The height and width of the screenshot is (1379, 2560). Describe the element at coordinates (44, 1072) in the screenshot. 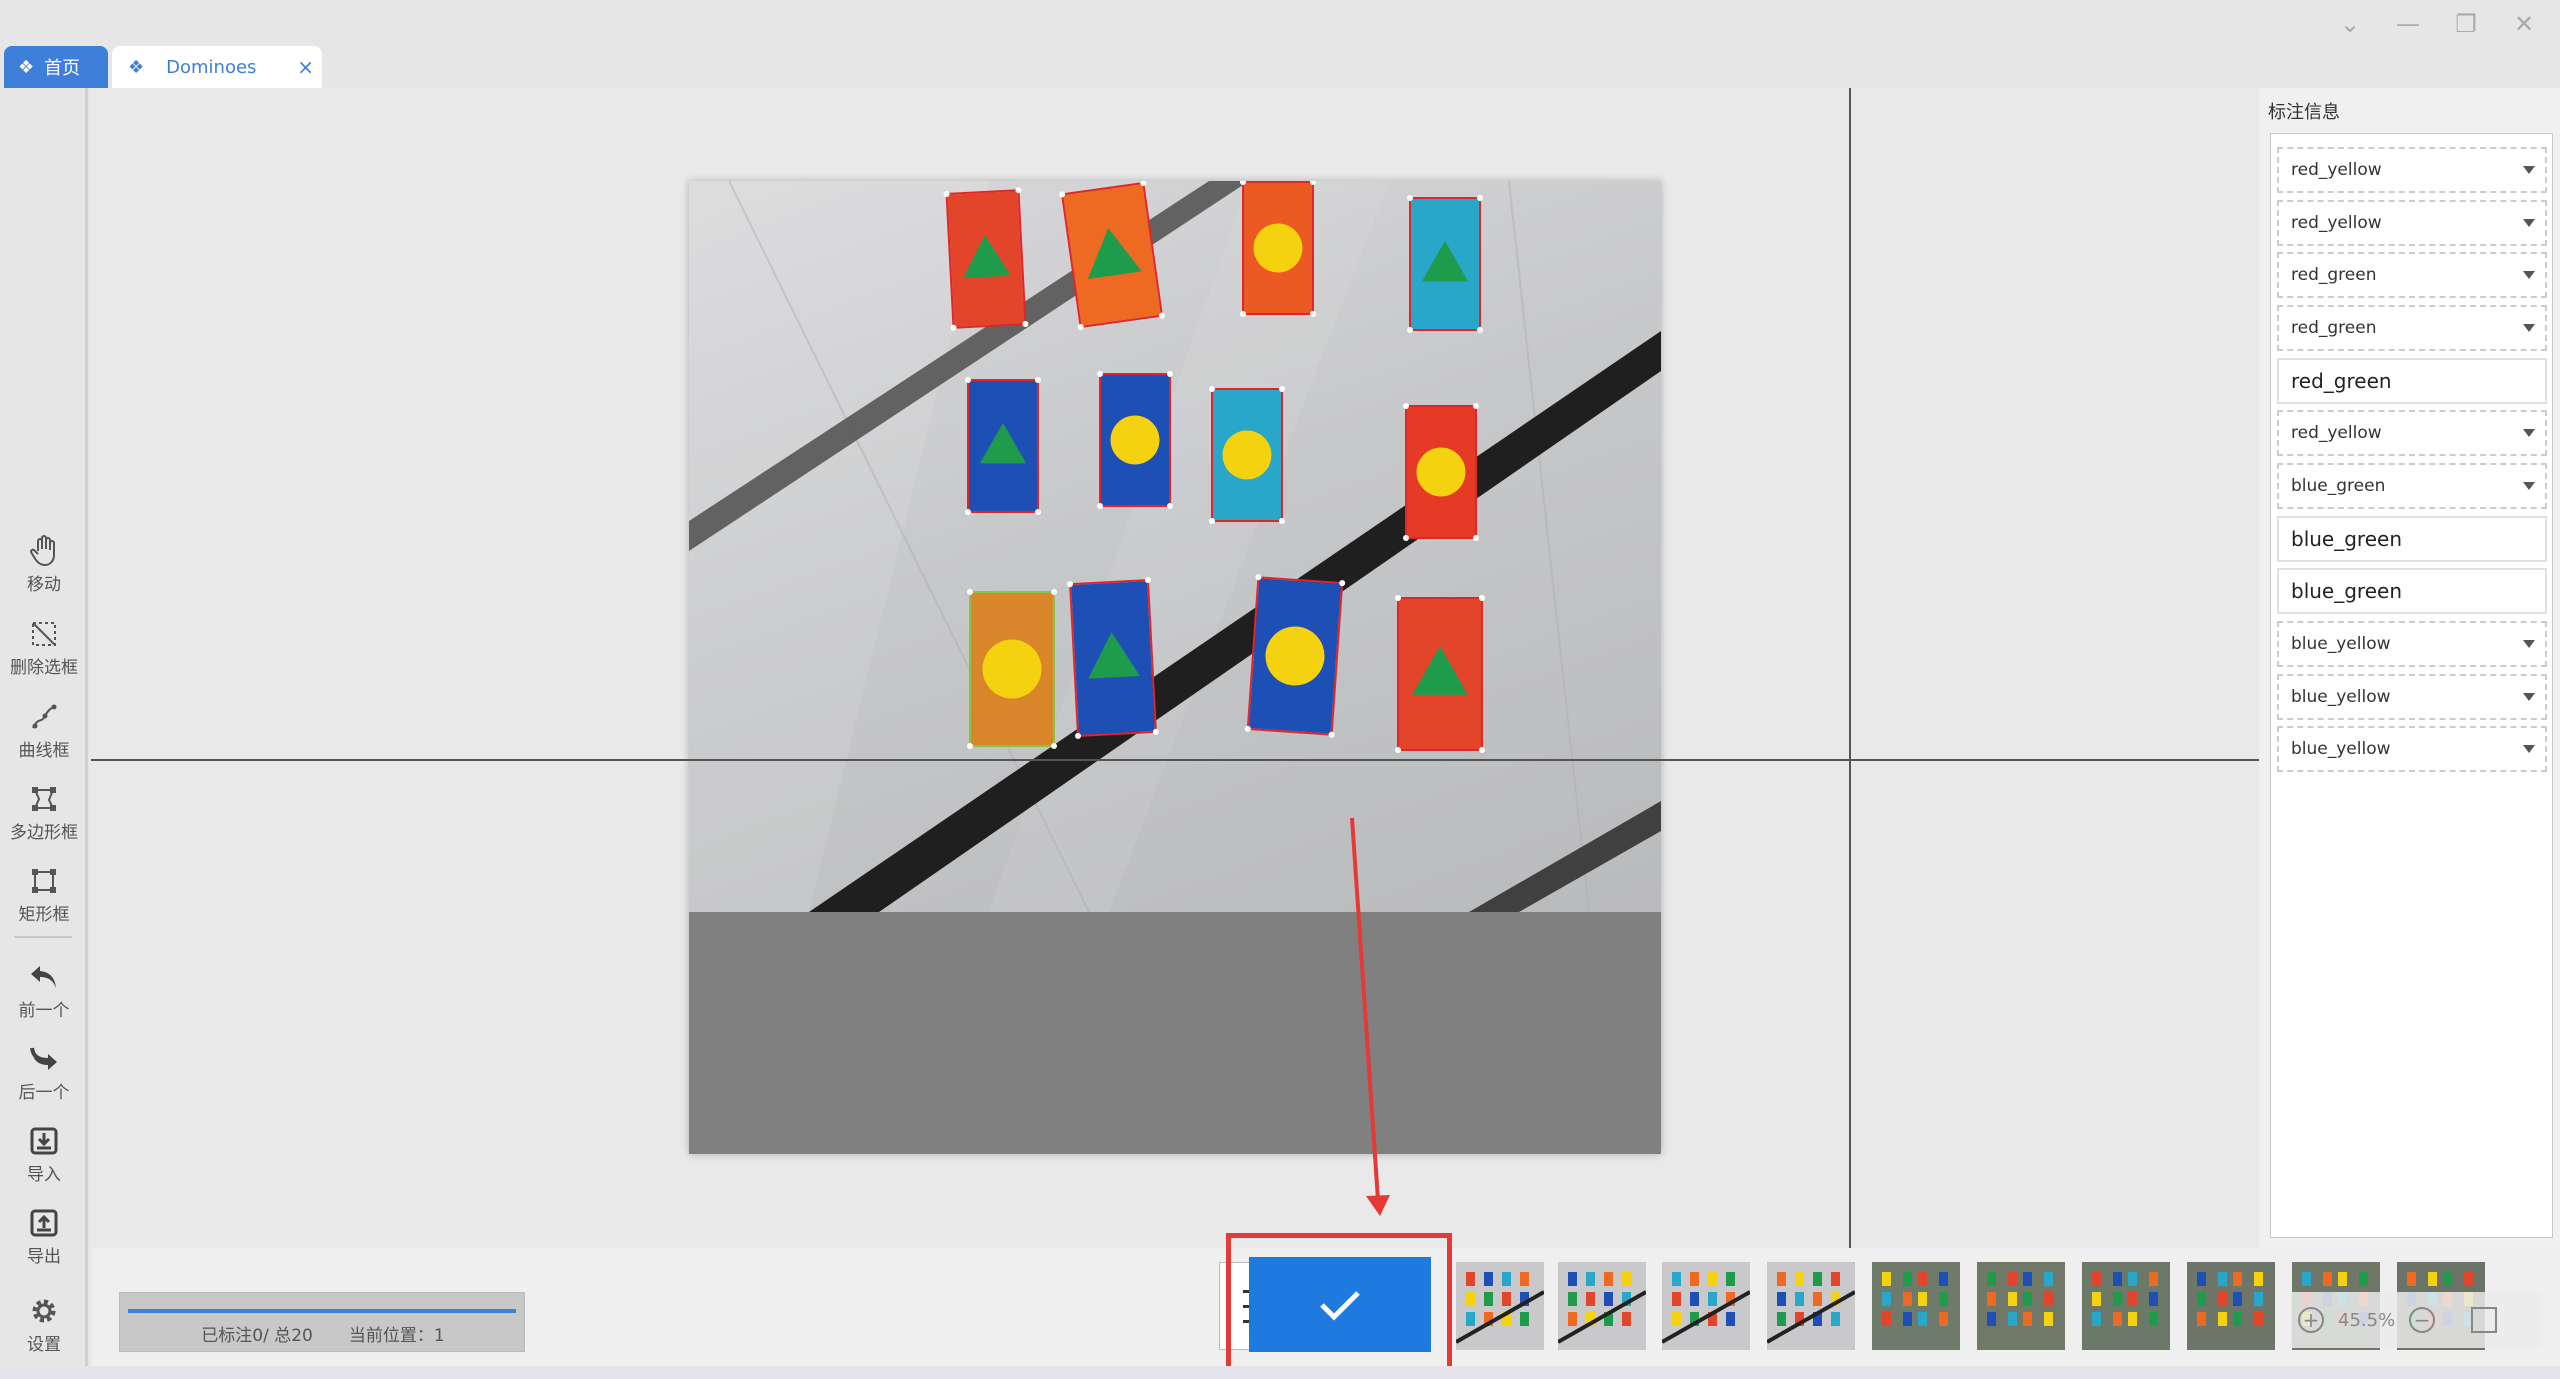

I see `next-button: 后一个` at that location.